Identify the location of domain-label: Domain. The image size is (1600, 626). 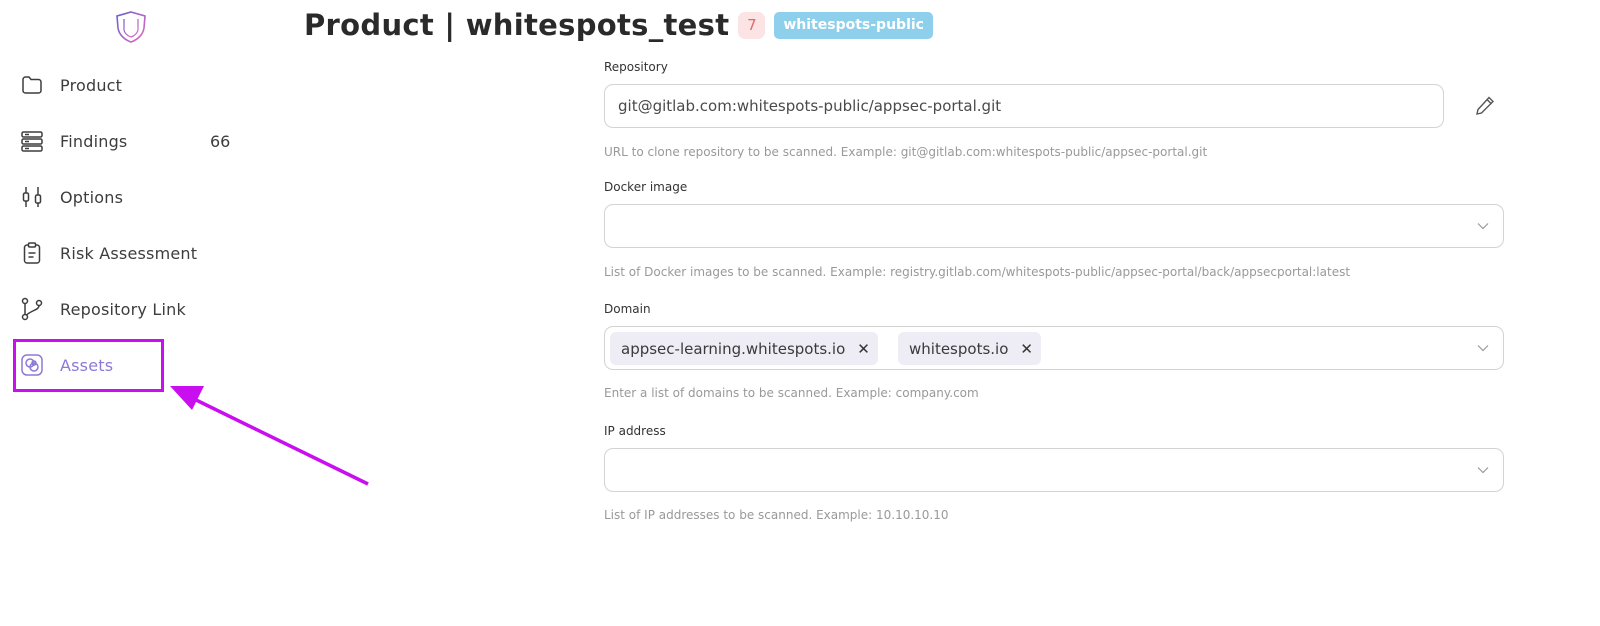
(627, 309).